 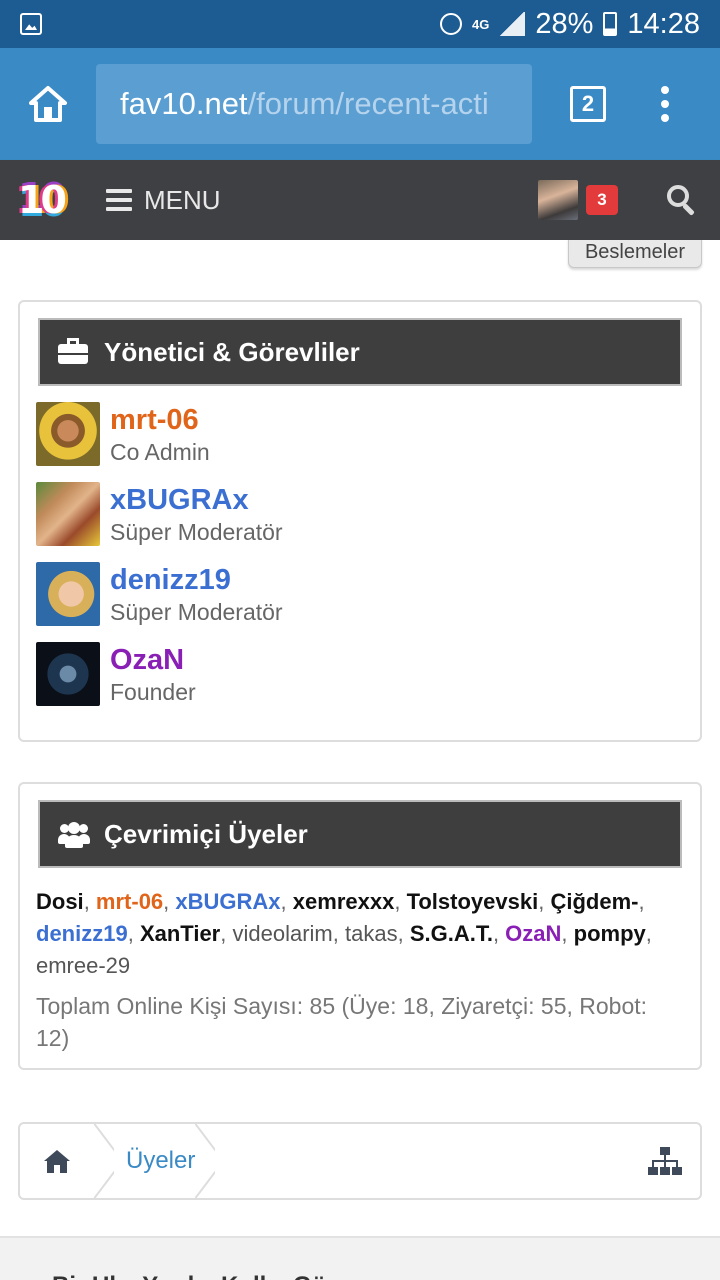 What do you see at coordinates (360, 834) in the screenshot?
I see `online-panel-header: Çevrimiçi Üyeler` at bounding box center [360, 834].